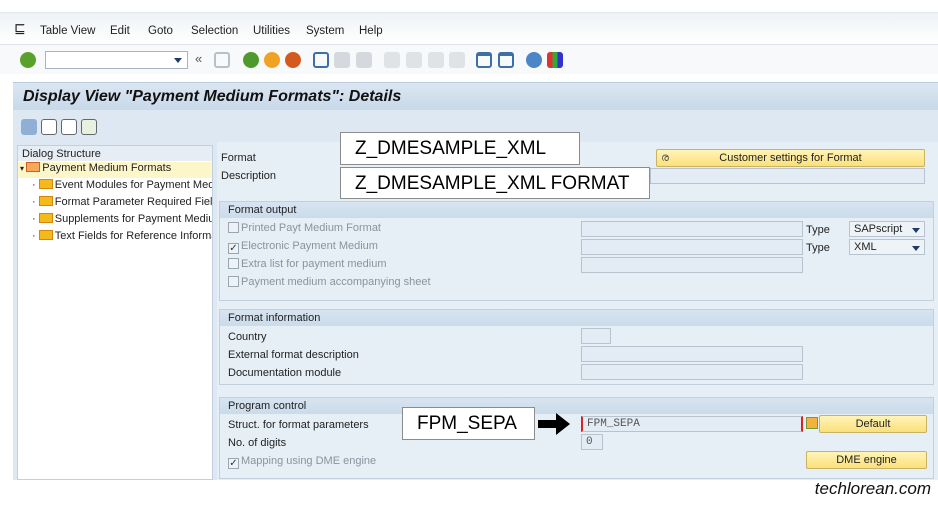 This screenshot has height=507, width=938. What do you see at coordinates (67, 31) in the screenshot?
I see `menu-table-view: Table View` at bounding box center [67, 31].